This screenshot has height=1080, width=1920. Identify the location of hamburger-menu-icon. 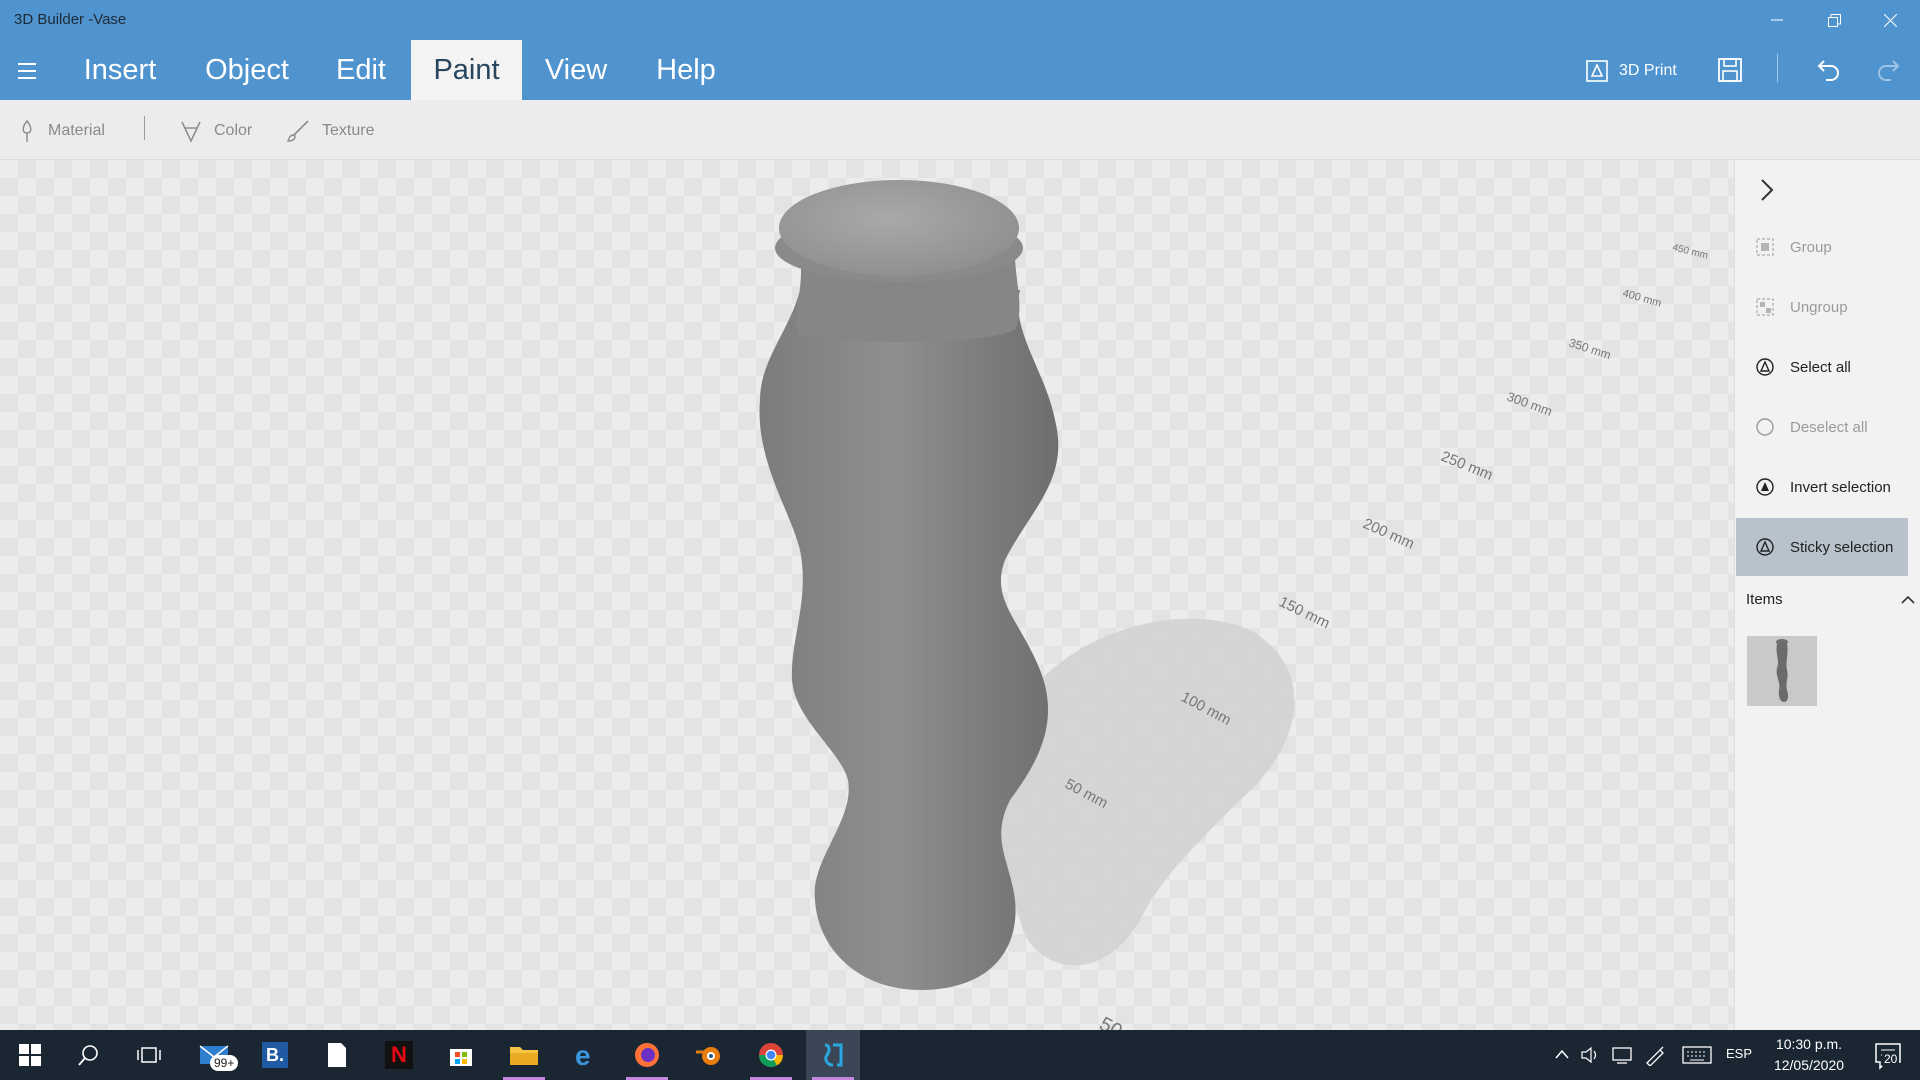
(27, 71).